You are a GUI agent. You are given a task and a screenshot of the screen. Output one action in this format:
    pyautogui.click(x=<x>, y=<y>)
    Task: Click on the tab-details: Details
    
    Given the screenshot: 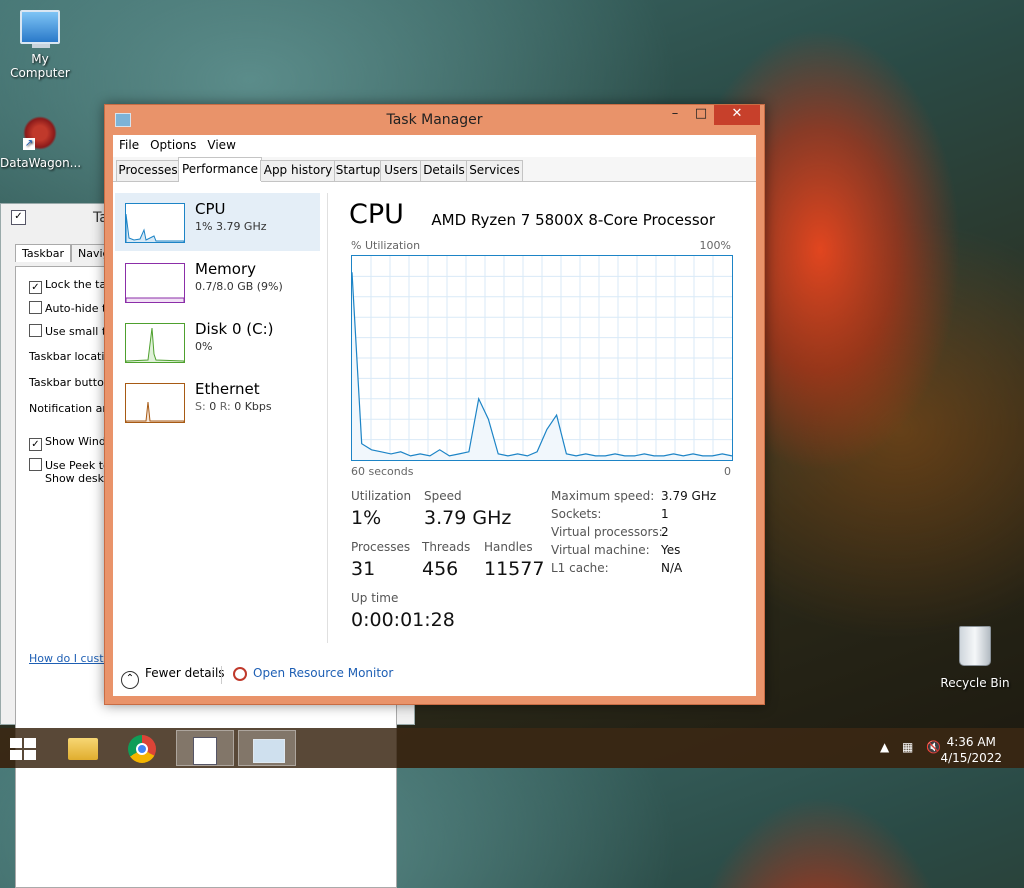 What is the action you would take?
    pyautogui.click(x=444, y=170)
    